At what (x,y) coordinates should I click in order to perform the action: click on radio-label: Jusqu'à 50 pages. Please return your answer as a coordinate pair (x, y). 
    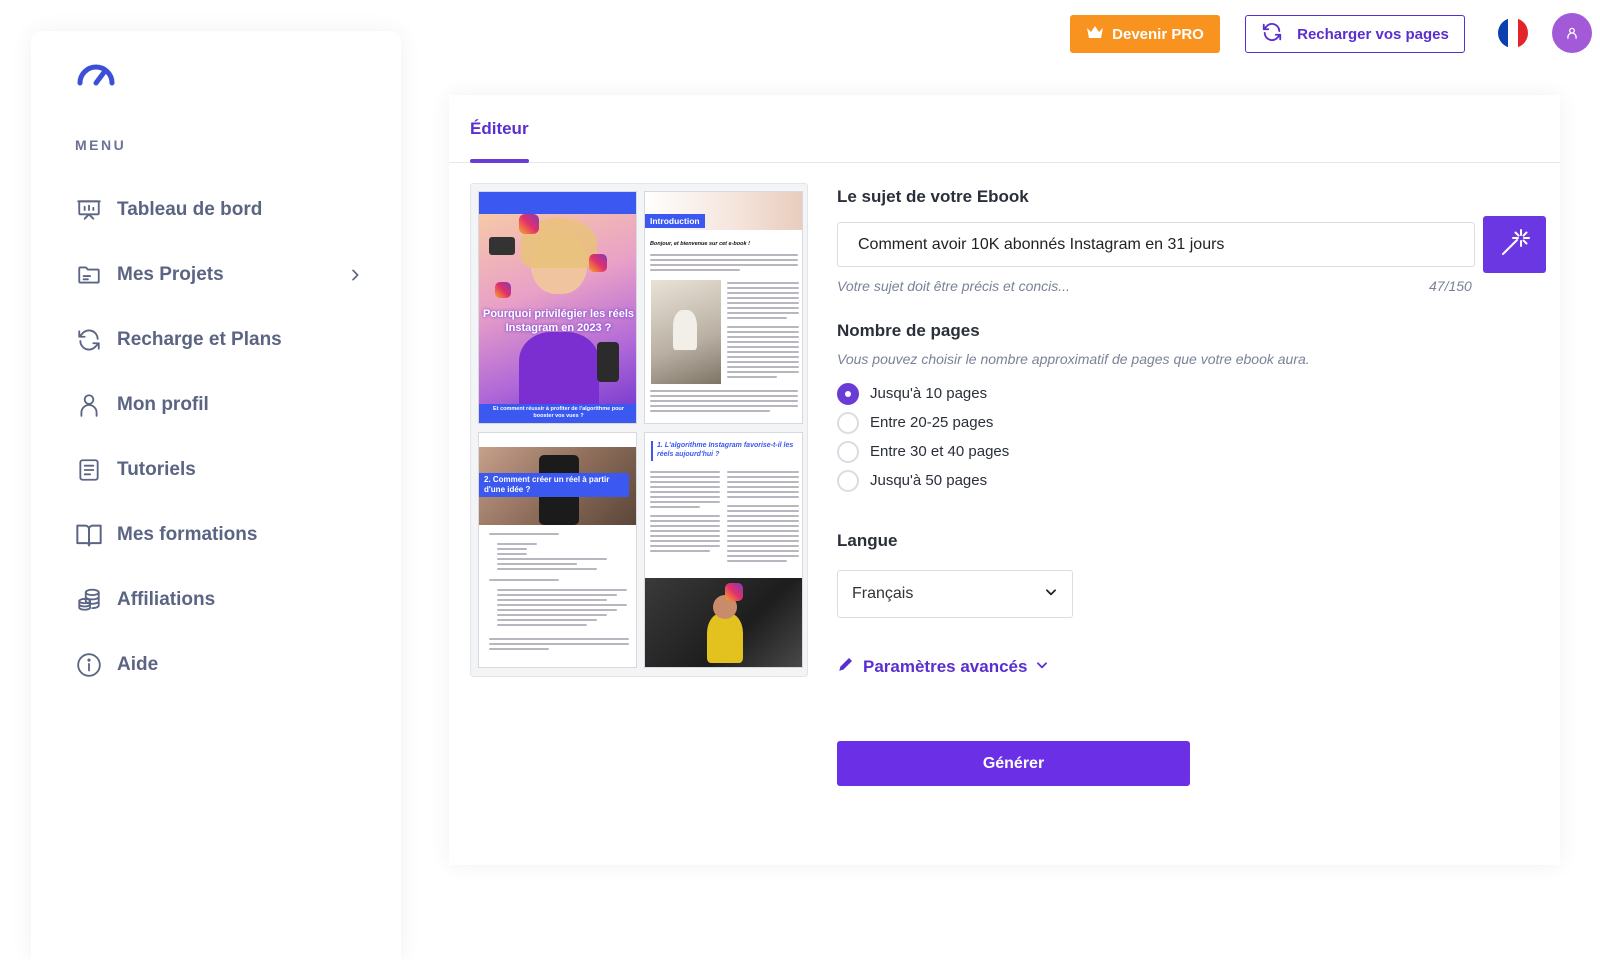
    Looking at the image, I should click on (929, 480).